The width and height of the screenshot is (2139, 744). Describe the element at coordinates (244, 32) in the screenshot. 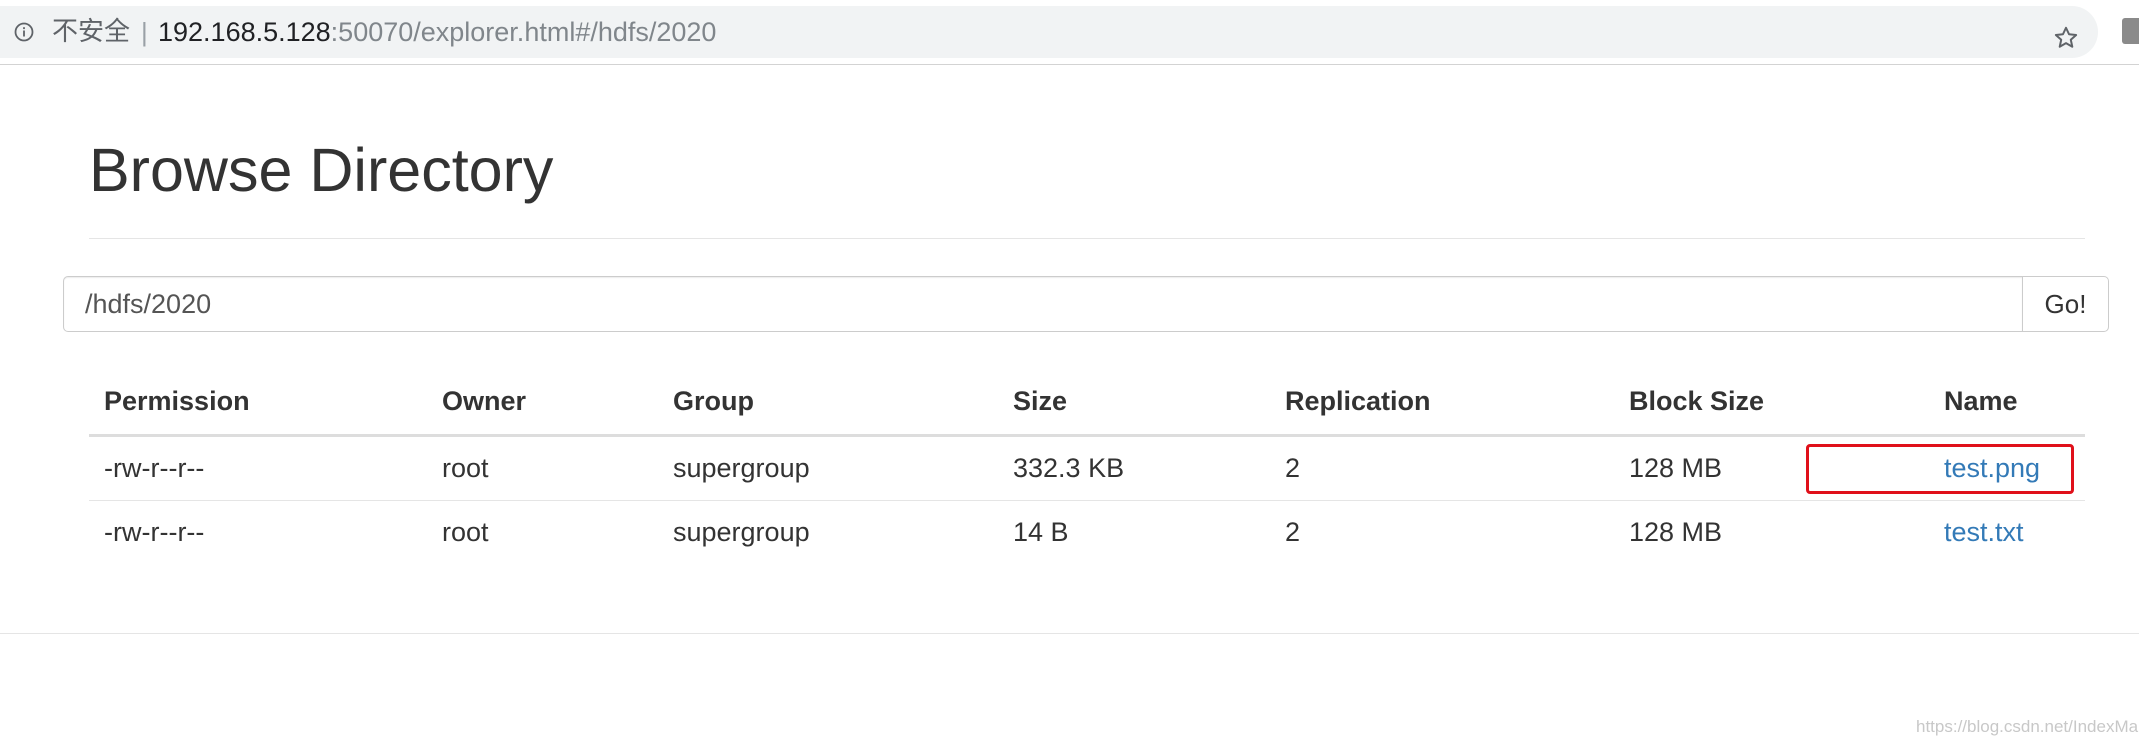

I see `url-host: 192.168.5.128` at that location.